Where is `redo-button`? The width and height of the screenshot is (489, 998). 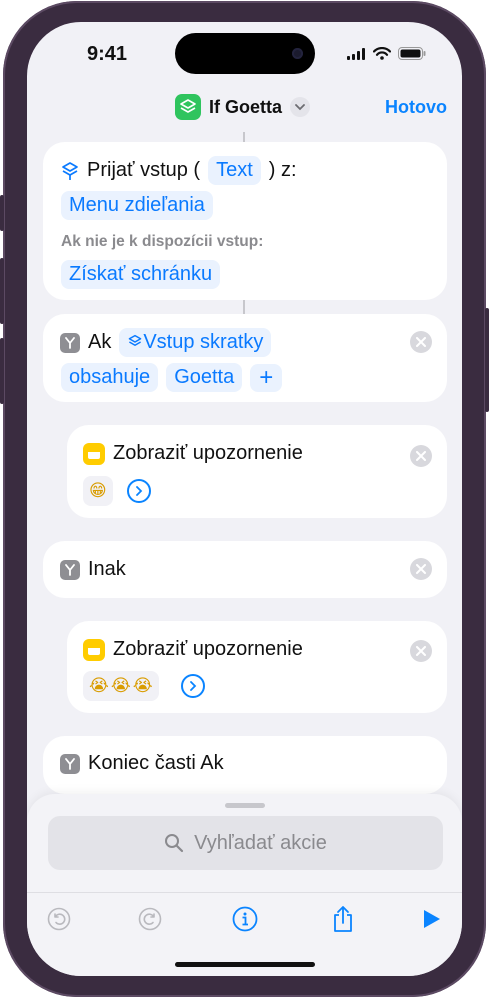 redo-button is located at coordinates (150, 919).